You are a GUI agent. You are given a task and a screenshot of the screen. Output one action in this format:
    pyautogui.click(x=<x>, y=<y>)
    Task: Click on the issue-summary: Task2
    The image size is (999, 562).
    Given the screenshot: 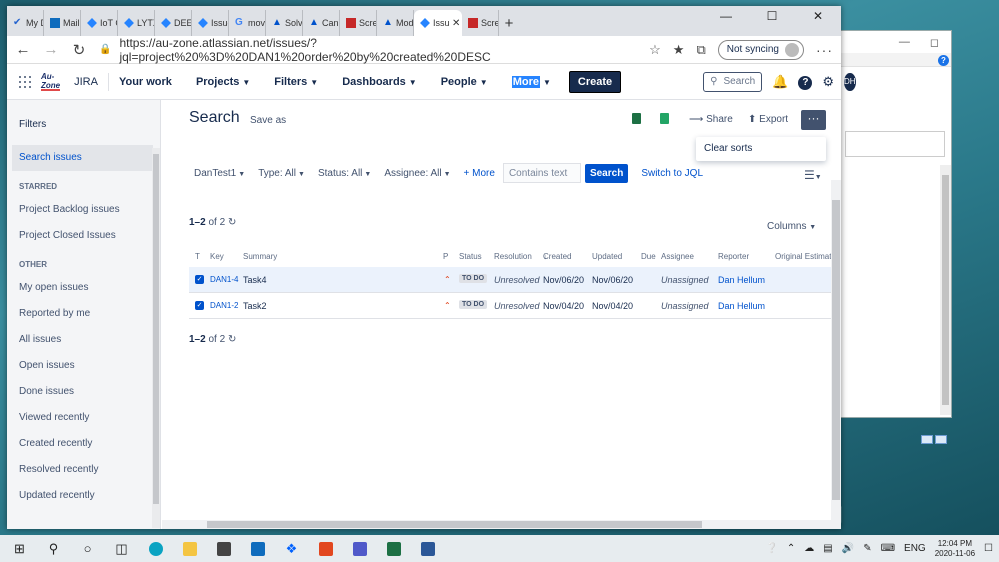 What is the action you would take?
    pyautogui.click(x=255, y=306)
    